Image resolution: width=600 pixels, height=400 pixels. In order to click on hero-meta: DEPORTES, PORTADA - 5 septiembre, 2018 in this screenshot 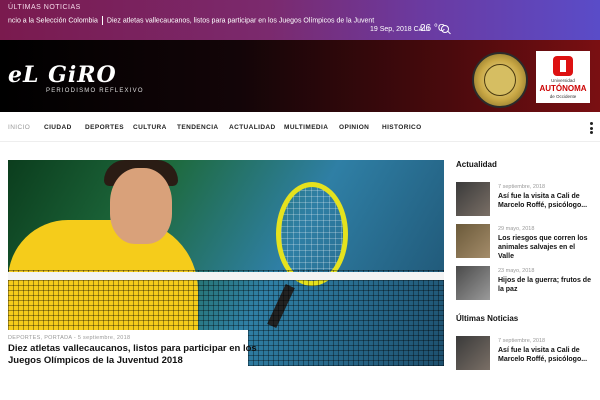, I will do `click(69, 338)`.